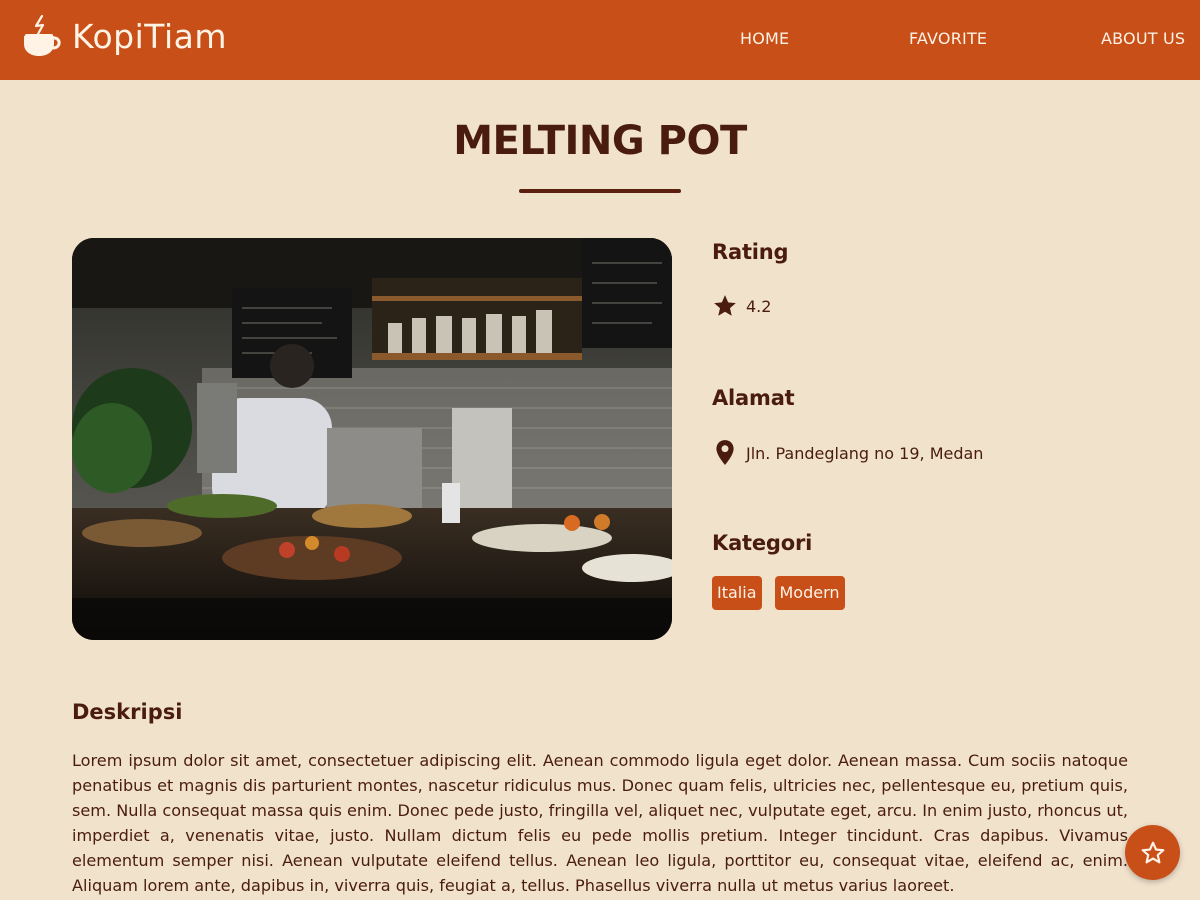 This screenshot has width=1200, height=900. What do you see at coordinates (741, 306) in the screenshot?
I see `rating-row: 4.2` at bounding box center [741, 306].